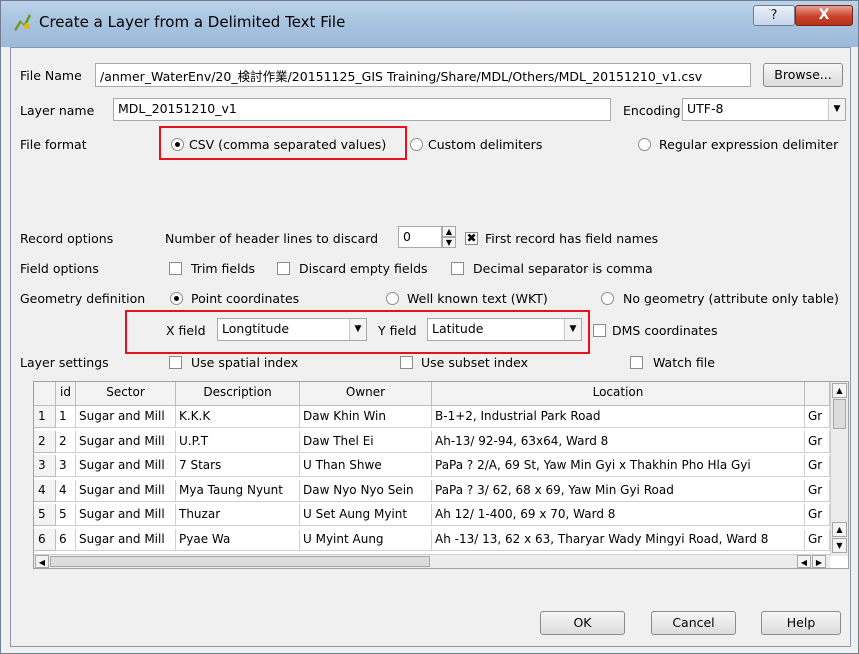 The image size is (859, 654). Describe the element at coordinates (563, 268) in the screenshot. I see `decimal-comma-label: Decimal separator is comma` at that location.